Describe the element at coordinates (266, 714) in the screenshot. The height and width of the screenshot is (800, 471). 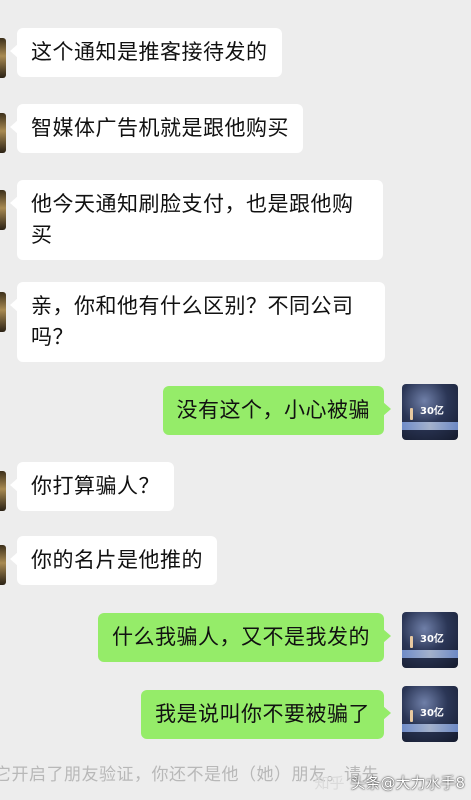
I see `outgoing-message-bubble: 我是说叫你不要被骗了` at that location.